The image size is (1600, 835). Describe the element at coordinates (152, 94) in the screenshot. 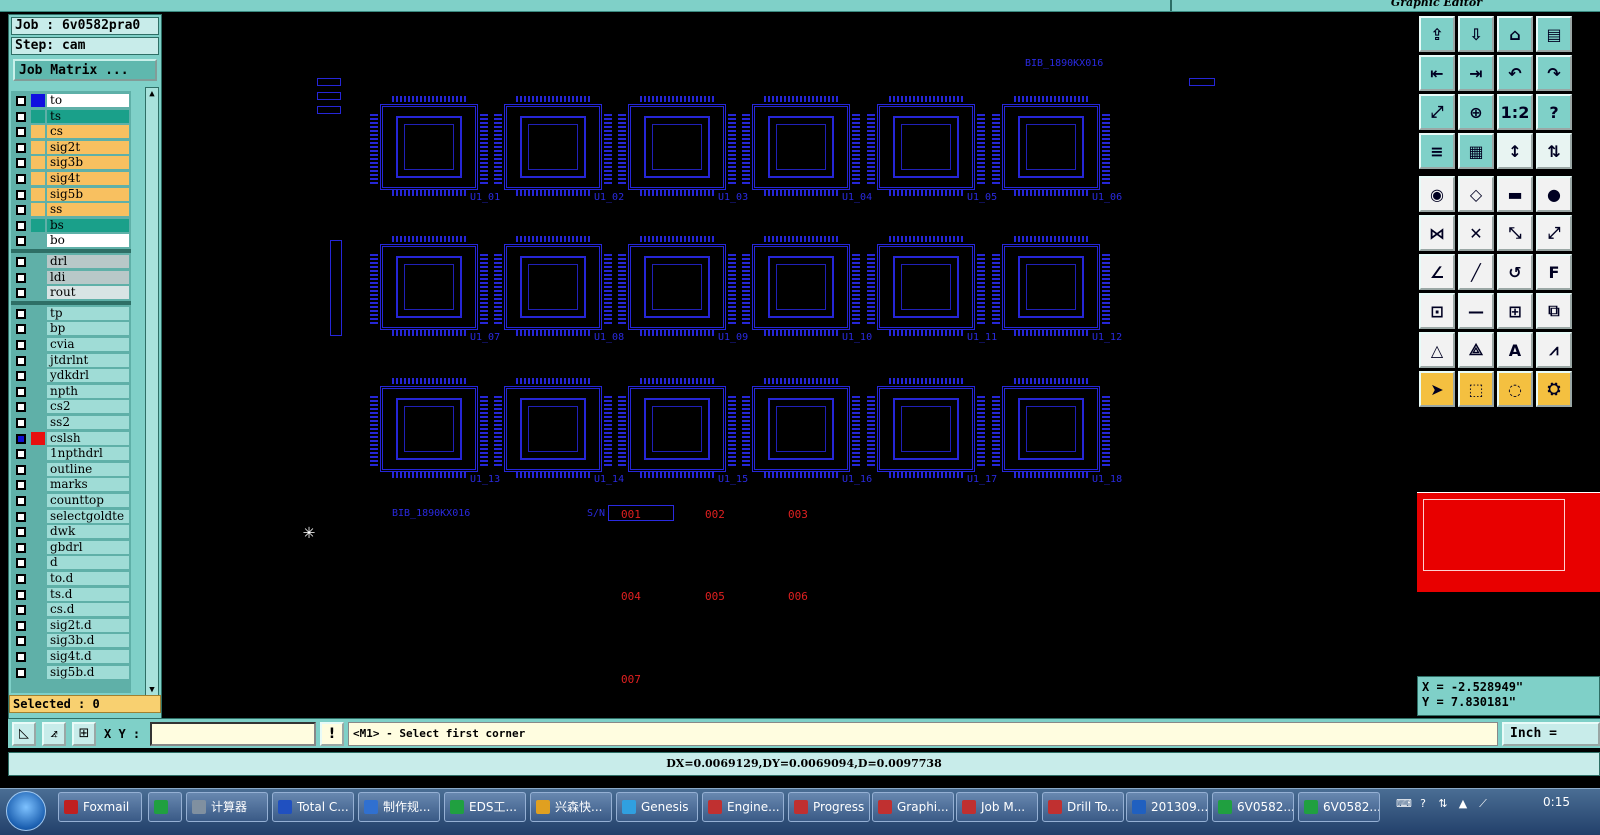

I see `scroll-up-icon: ▲` at that location.